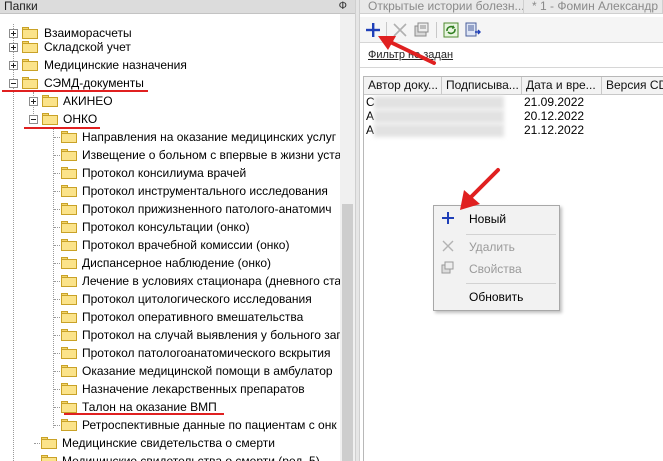  Describe the element at coordinates (554, 102) in the screenshot. I see `date-cell: 21.09.2022` at that location.